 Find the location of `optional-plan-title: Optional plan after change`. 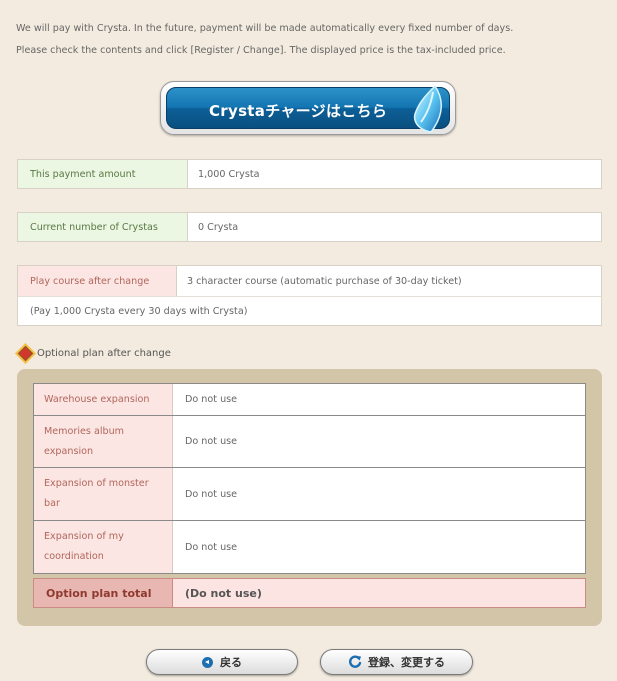

optional-plan-title: Optional plan after change is located at coordinates (94, 353).